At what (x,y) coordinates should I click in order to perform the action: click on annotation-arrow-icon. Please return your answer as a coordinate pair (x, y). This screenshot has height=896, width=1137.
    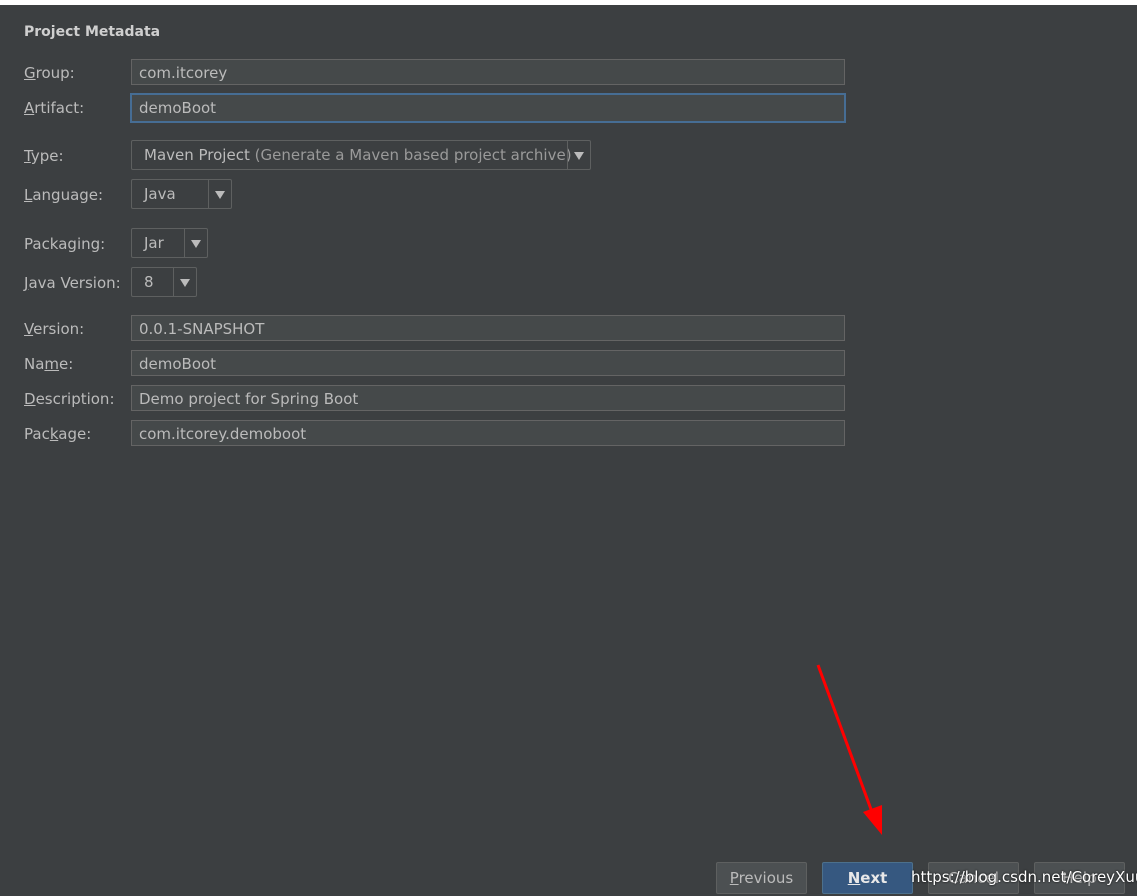
    Looking at the image, I should click on (849, 749).